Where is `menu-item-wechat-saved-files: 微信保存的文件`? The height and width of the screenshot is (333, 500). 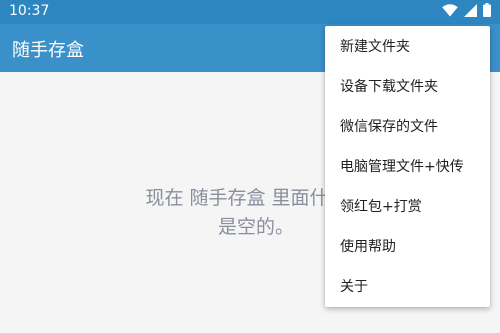
menu-item-wechat-saved-files: 微信保存的文件 is located at coordinates (407, 126).